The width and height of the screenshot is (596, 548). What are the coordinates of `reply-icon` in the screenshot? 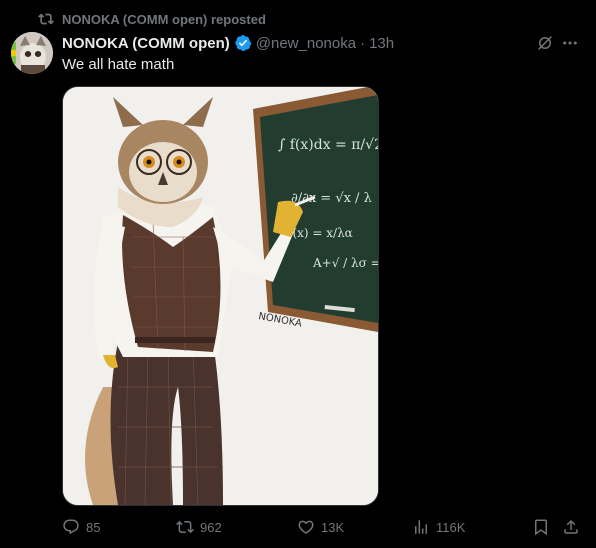 It's located at (71, 527).